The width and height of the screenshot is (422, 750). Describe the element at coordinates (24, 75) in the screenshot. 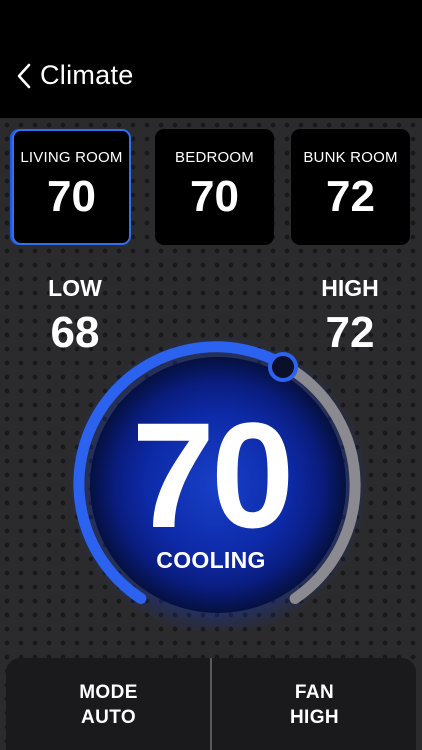

I see `chevron-left-icon` at that location.